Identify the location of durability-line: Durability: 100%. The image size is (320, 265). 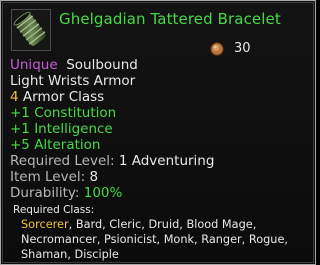
(66, 193).